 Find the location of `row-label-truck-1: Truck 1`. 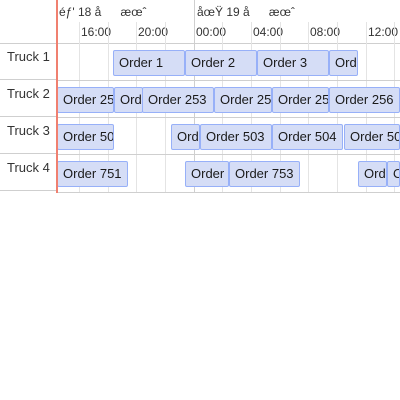

row-label-truck-1: Truck 1 is located at coordinates (28, 62).